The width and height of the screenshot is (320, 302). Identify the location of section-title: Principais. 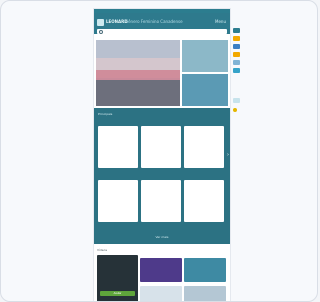
(105, 114).